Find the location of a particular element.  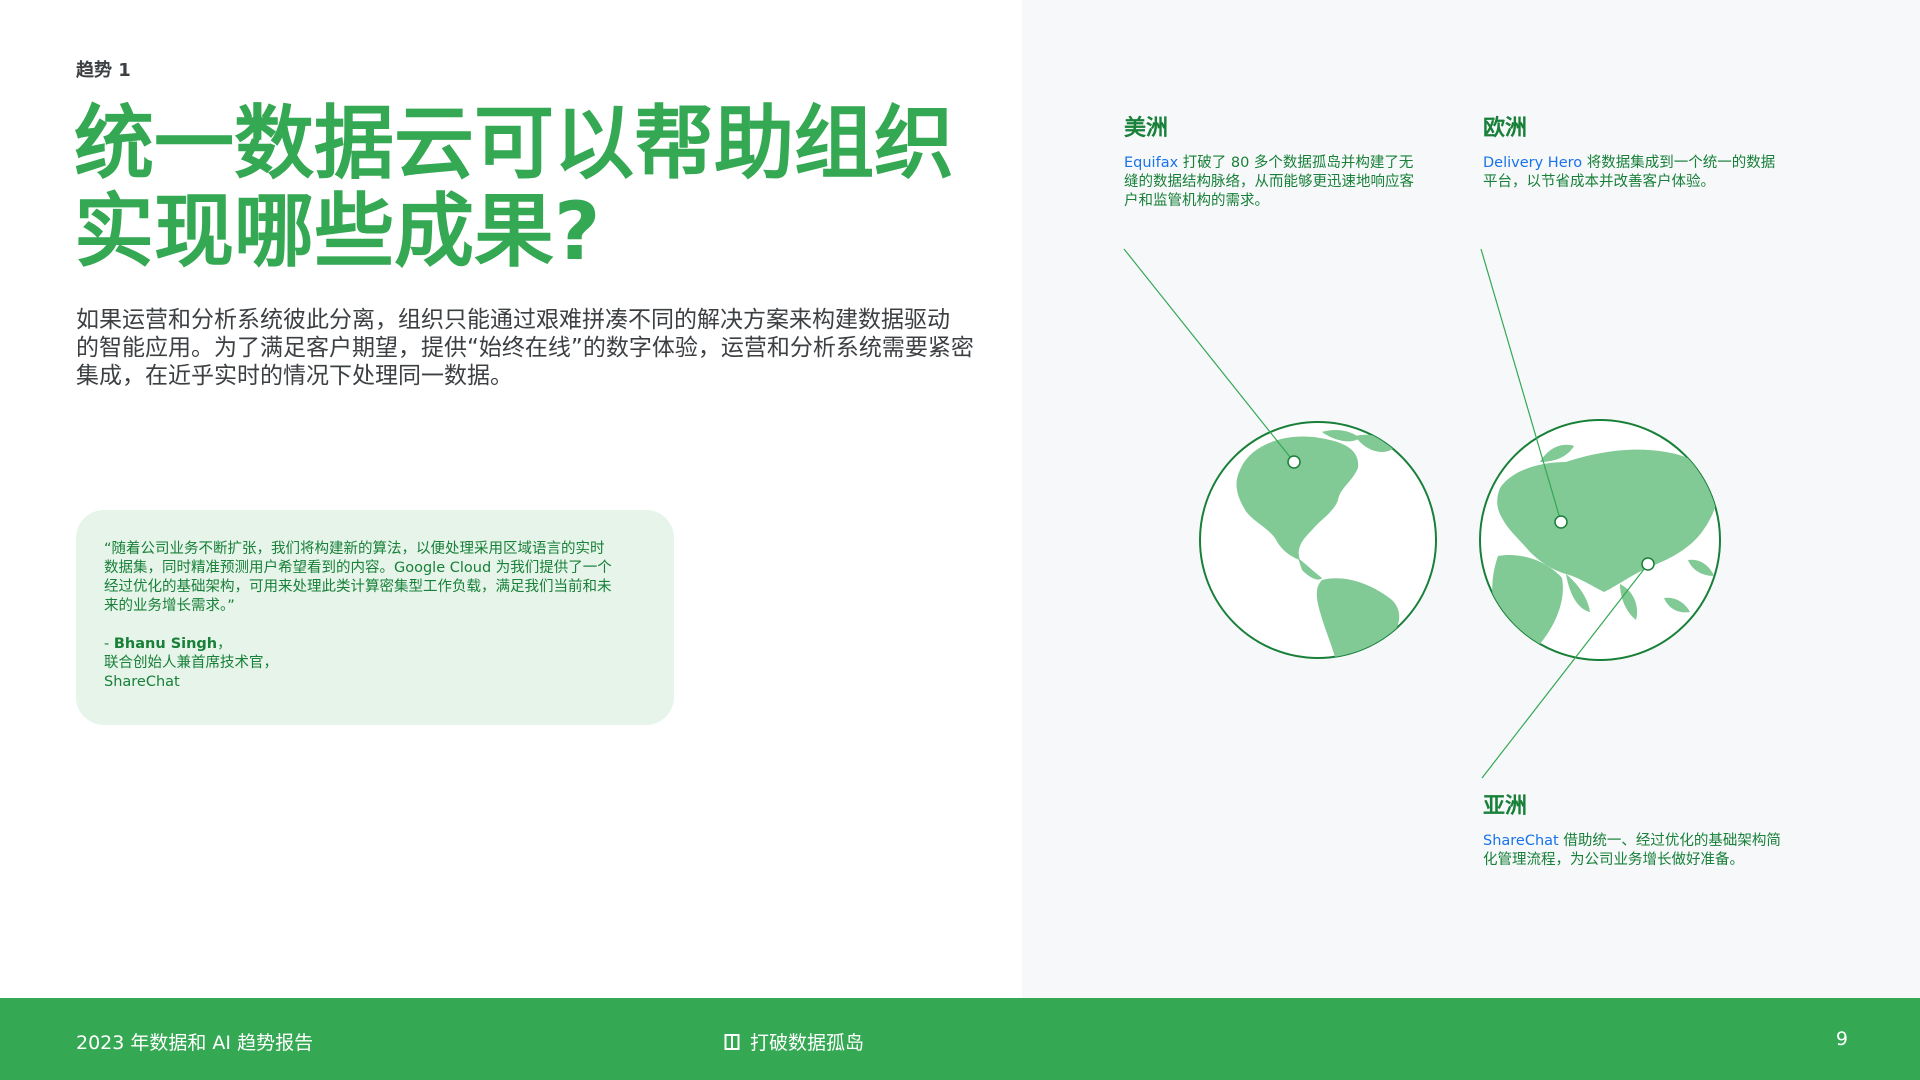

footer-section-title: 打破数据孤岛 is located at coordinates (807, 1043).